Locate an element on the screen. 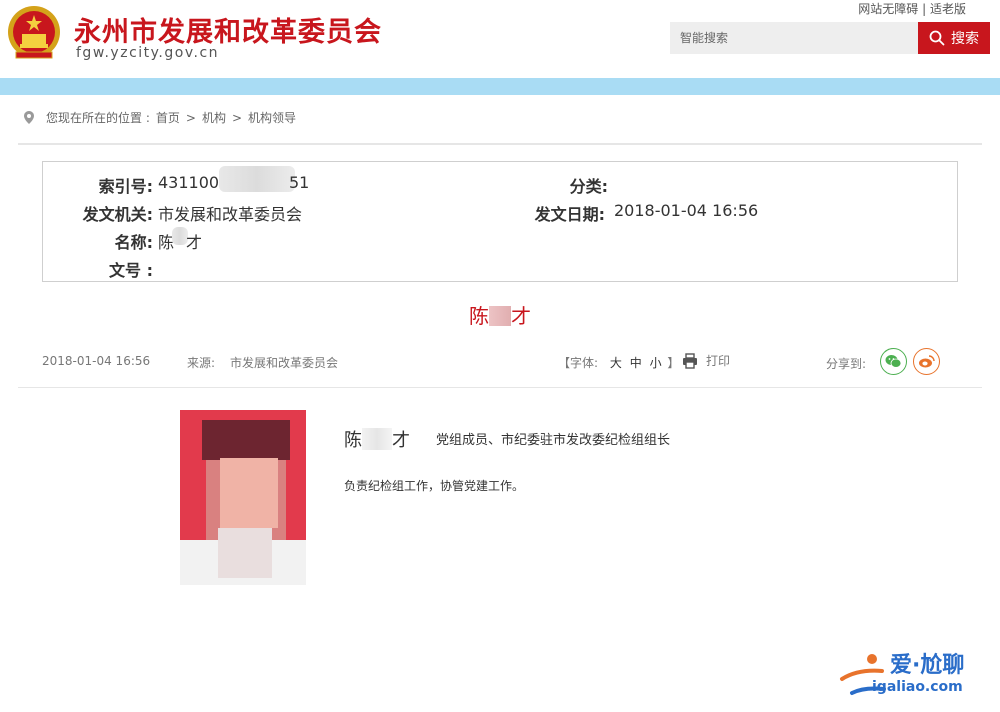 This screenshot has width=1000, height=712. search-icon is located at coordinates (937, 38).